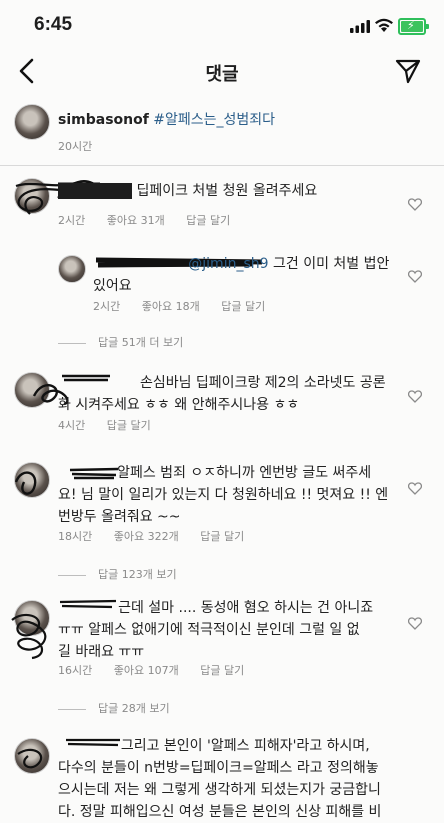 The image size is (444, 823). What do you see at coordinates (241, 275) in the screenshot?
I see `reply-text: simbasonof @jimin_sh9 그건 이미 처벌 법안 있어요` at bounding box center [241, 275].